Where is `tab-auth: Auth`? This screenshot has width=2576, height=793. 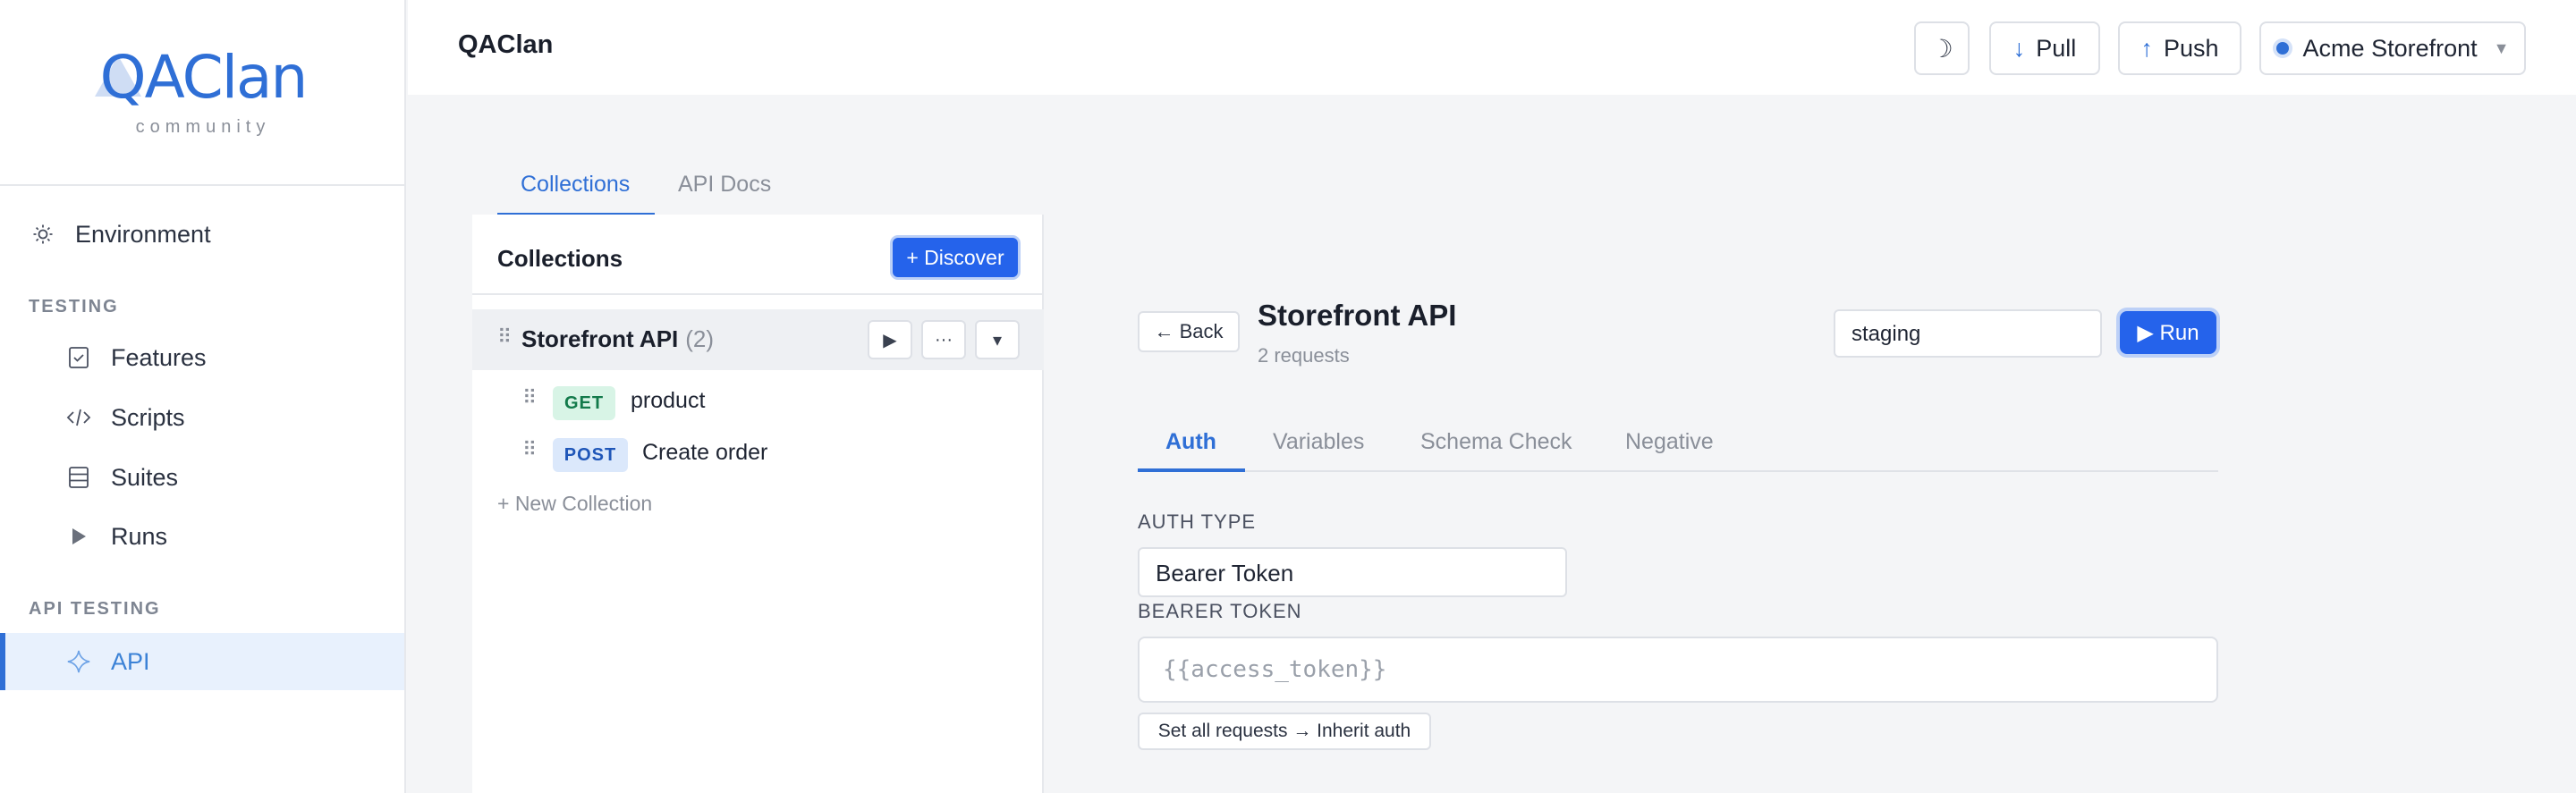 tab-auth: Auth is located at coordinates (1190, 442).